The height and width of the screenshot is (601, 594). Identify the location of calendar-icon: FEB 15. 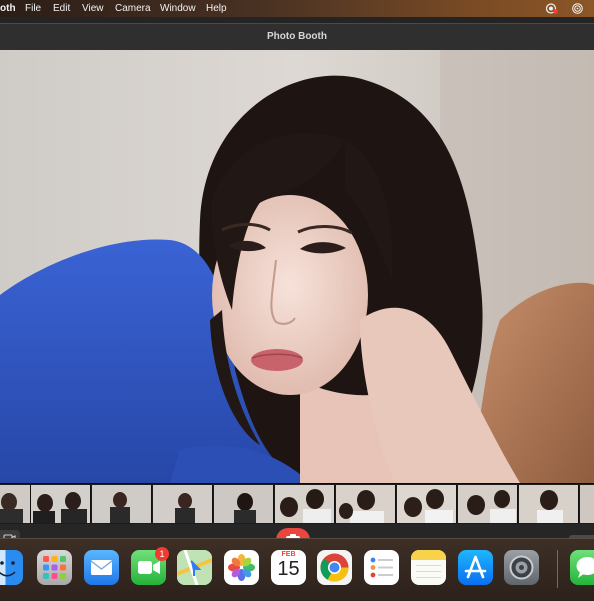
(288, 567).